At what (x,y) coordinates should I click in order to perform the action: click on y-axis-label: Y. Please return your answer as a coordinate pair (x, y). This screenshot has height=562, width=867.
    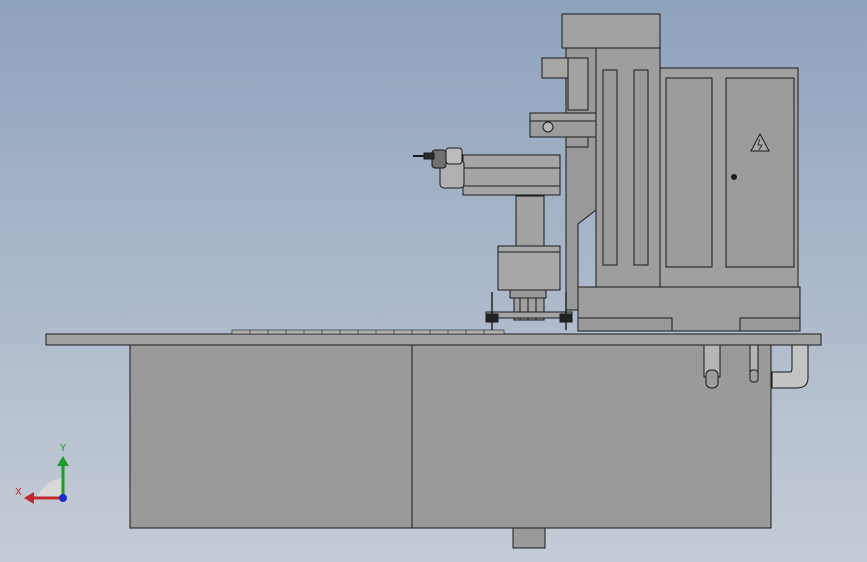
    Looking at the image, I should click on (63, 448).